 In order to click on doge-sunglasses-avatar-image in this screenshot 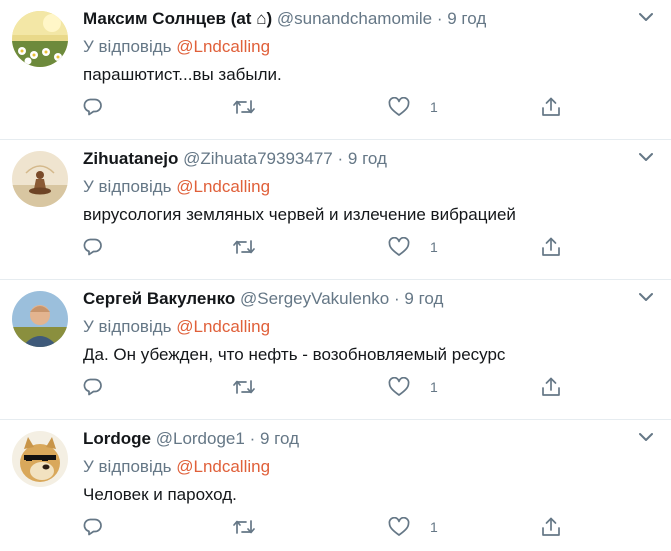, I will do `click(40, 459)`.